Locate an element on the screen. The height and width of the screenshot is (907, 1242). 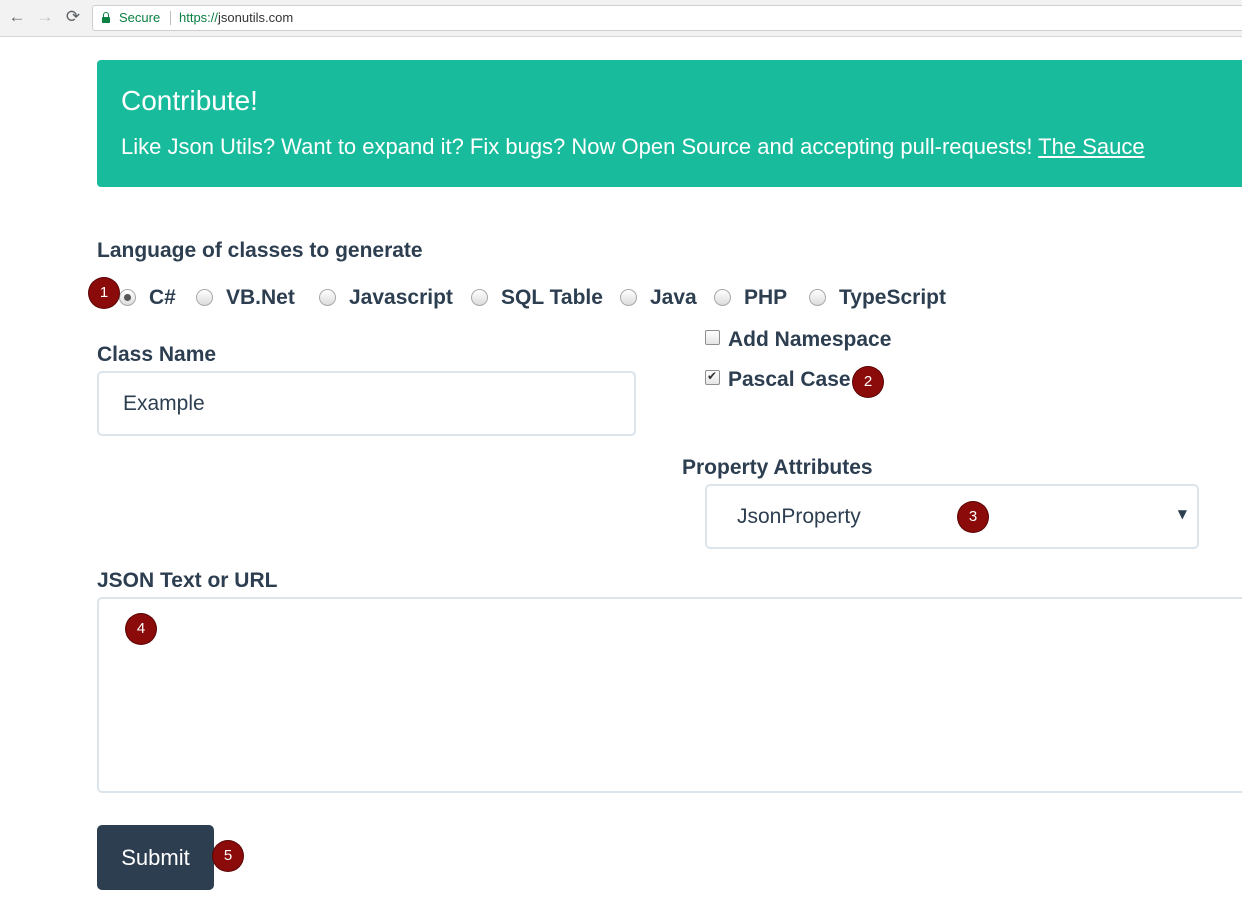
add-namespace-label: Add Namespace is located at coordinates (810, 339).